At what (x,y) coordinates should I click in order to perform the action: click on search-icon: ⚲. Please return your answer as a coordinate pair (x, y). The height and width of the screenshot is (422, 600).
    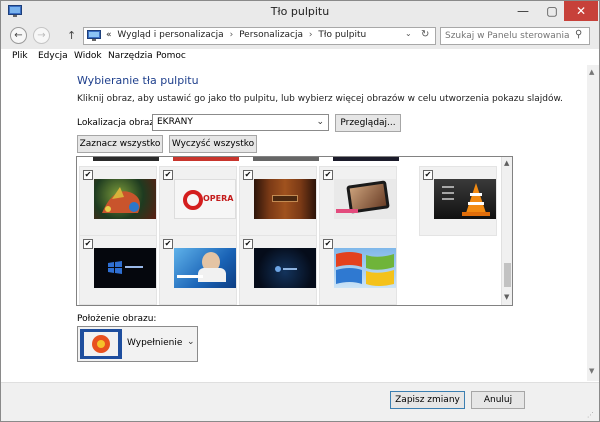
    Looking at the image, I should click on (578, 34).